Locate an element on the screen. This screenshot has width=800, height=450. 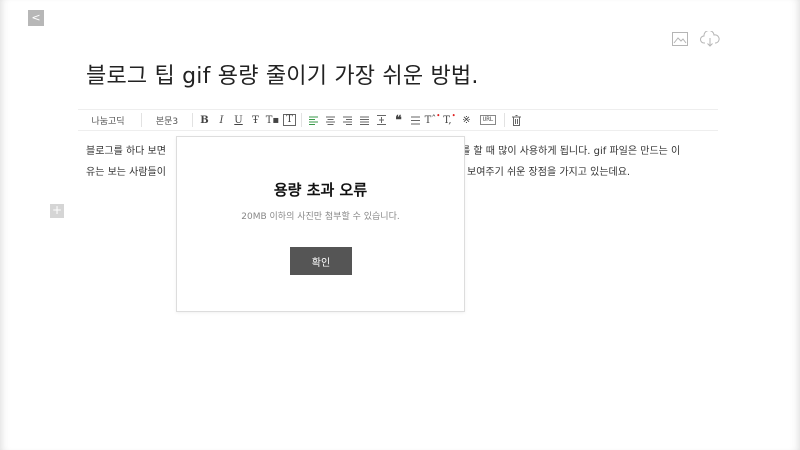
url-glyph: URL is located at coordinates (488, 120).